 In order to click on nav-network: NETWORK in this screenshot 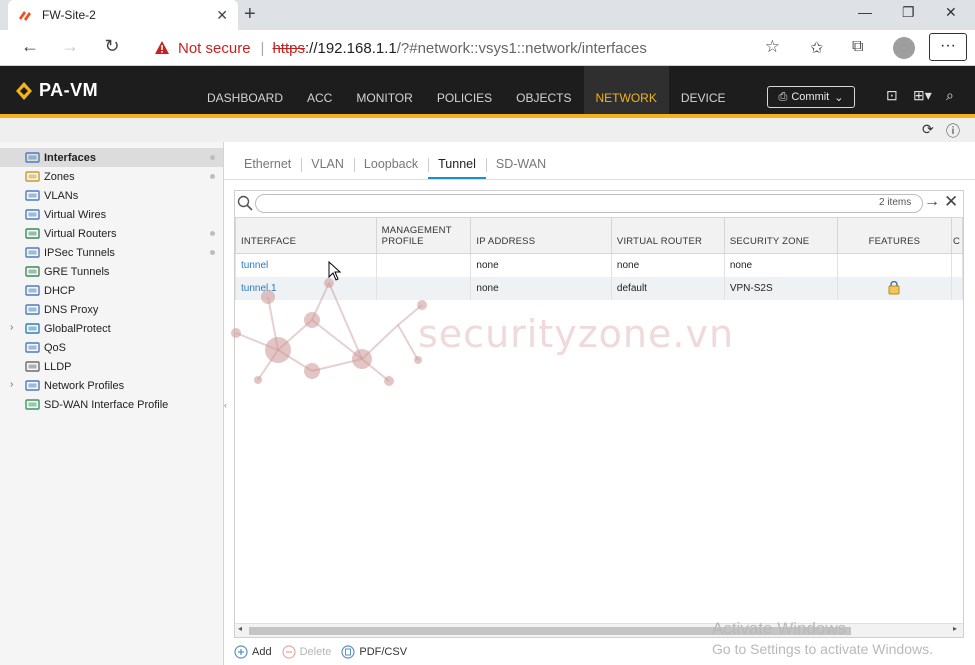, I will do `click(626, 90)`.